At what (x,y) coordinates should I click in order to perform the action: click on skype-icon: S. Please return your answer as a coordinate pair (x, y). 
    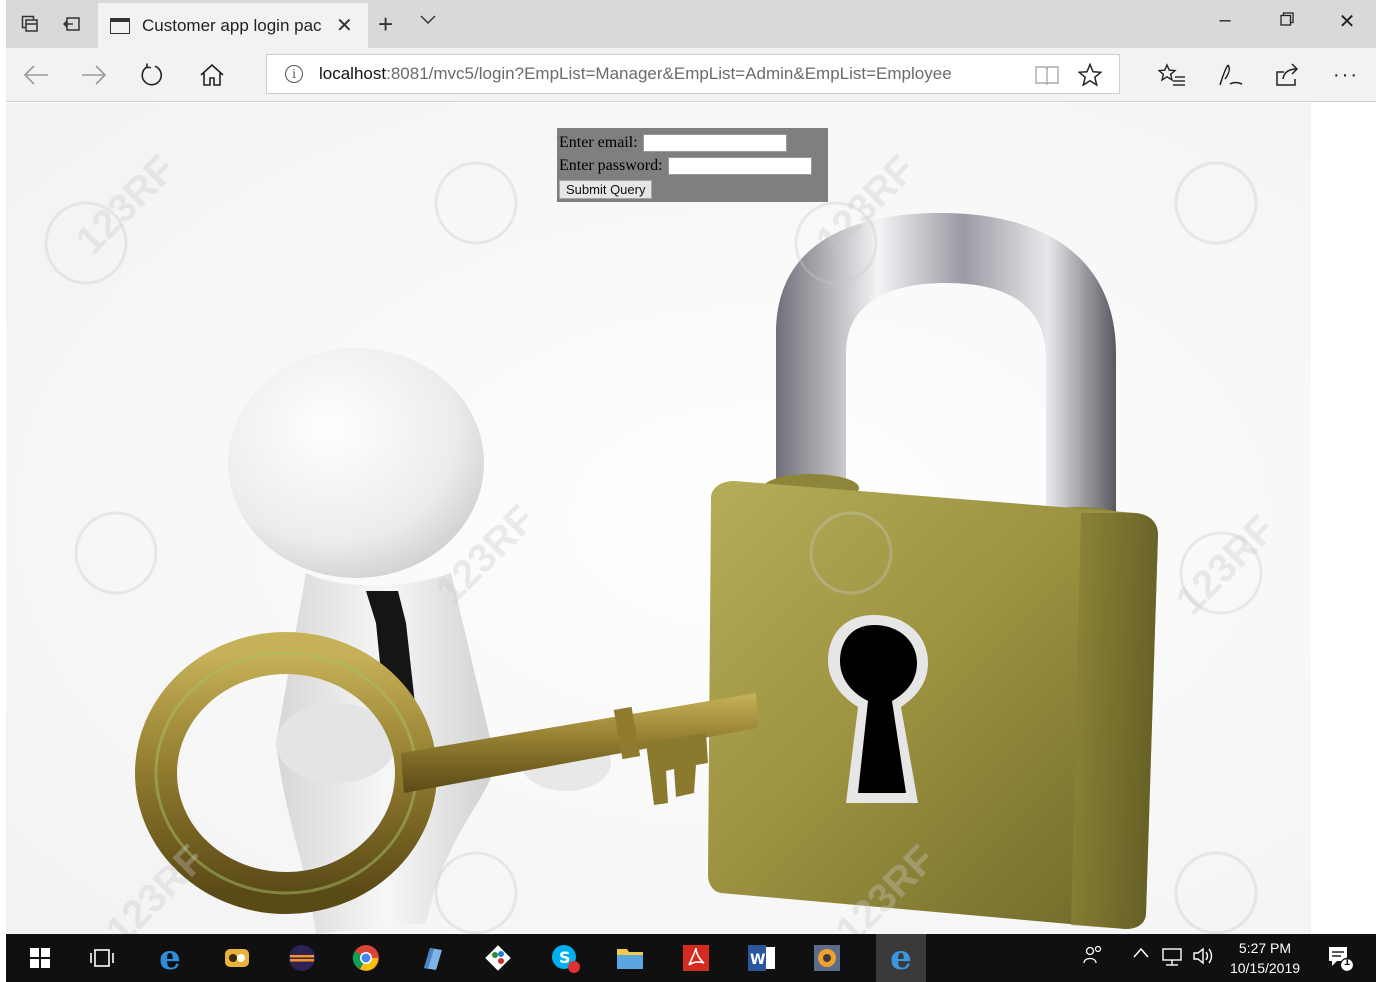
    Looking at the image, I should click on (565, 958).